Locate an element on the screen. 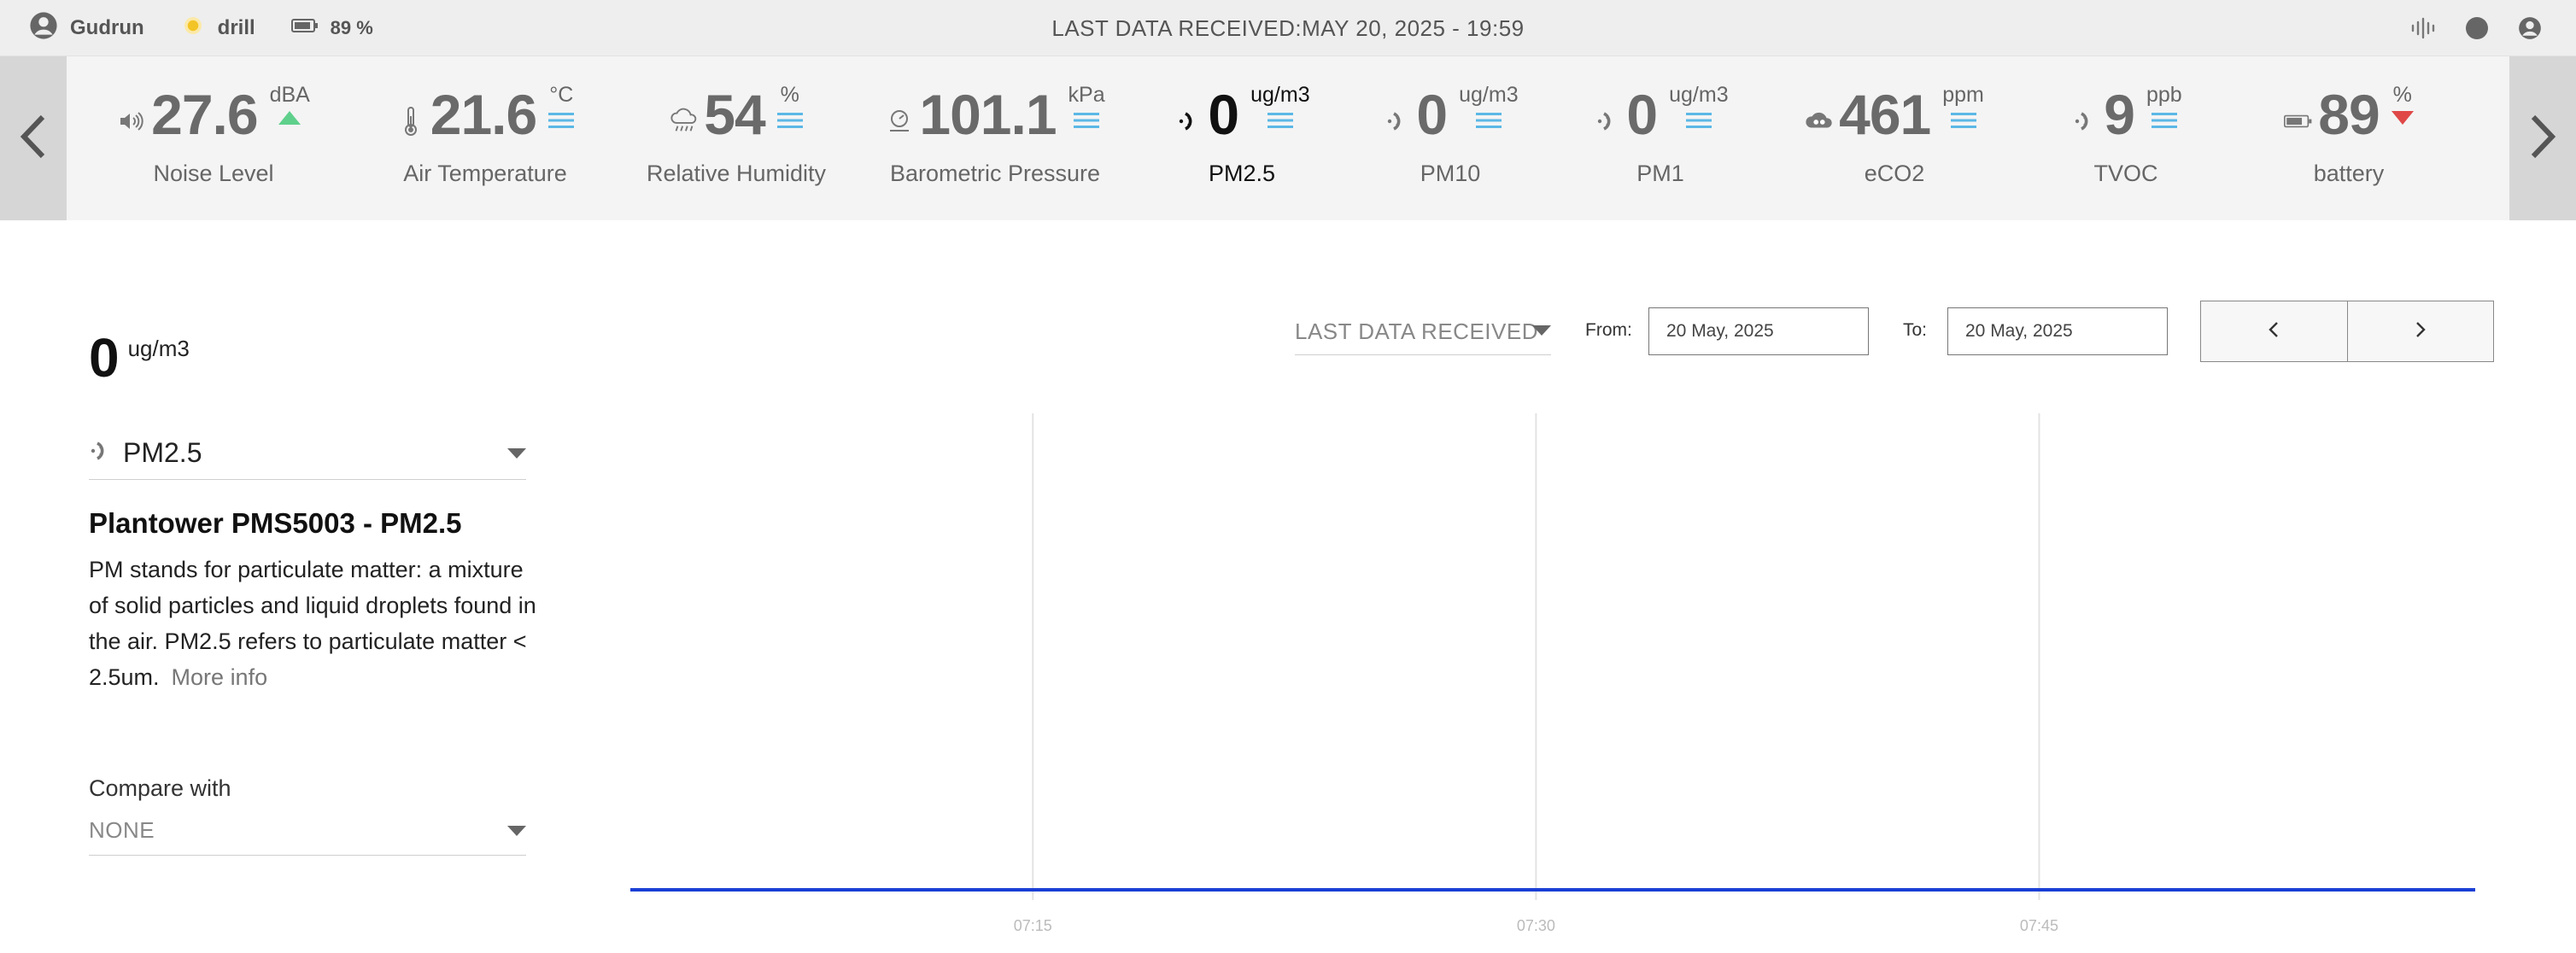 Image resolution: width=2576 pixels, height=953 pixels. user-menu: Gudrun is located at coordinates (86, 28).